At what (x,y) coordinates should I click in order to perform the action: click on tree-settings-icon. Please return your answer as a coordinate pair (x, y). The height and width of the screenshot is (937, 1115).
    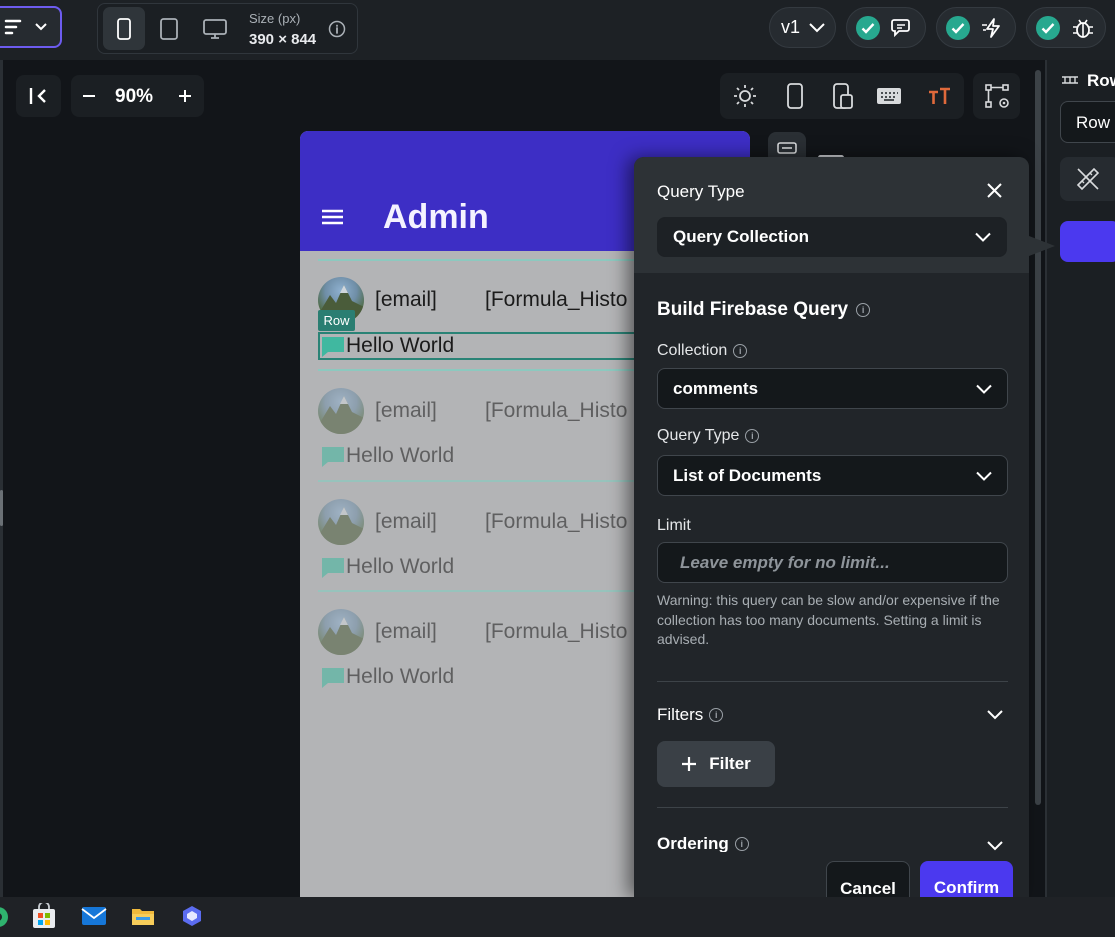
    Looking at the image, I should click on (996, 96).